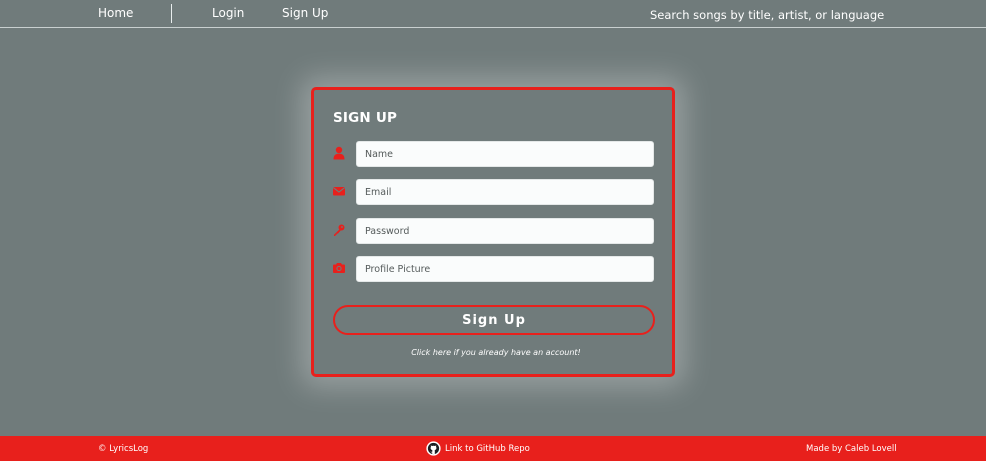 This screenshot has width=986, height=461. Describe the element at coordinates (851, 449) in the screenshot. I see `credit-text: Made by Caleb Lovell` at that location.